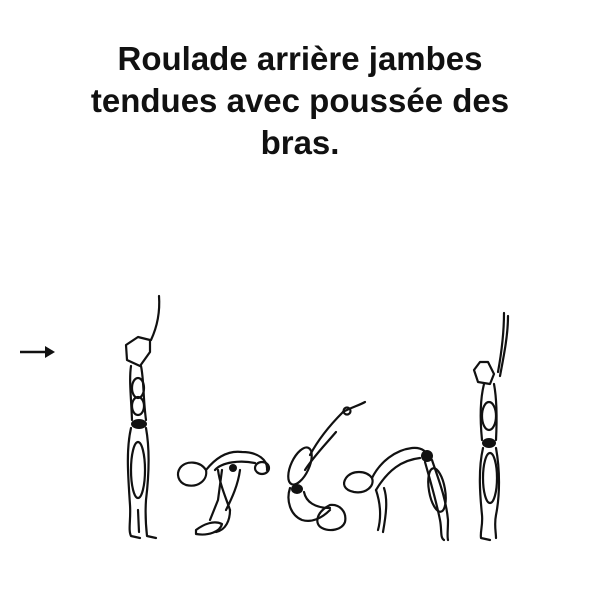  I want to click on figure-push-through-hands, so click(396, 494).